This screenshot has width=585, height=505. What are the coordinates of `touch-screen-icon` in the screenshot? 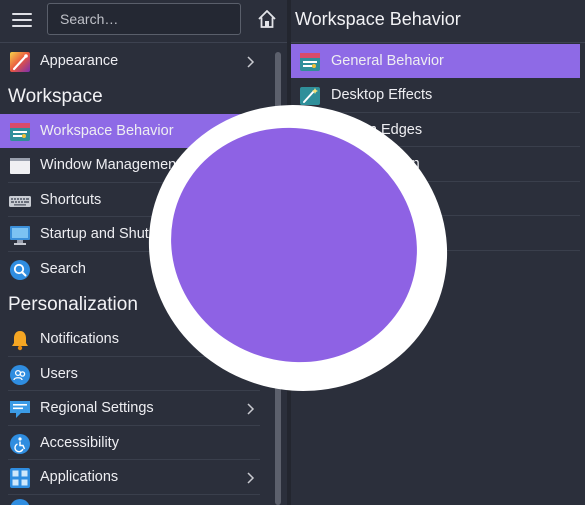 It's located at (310, 165).